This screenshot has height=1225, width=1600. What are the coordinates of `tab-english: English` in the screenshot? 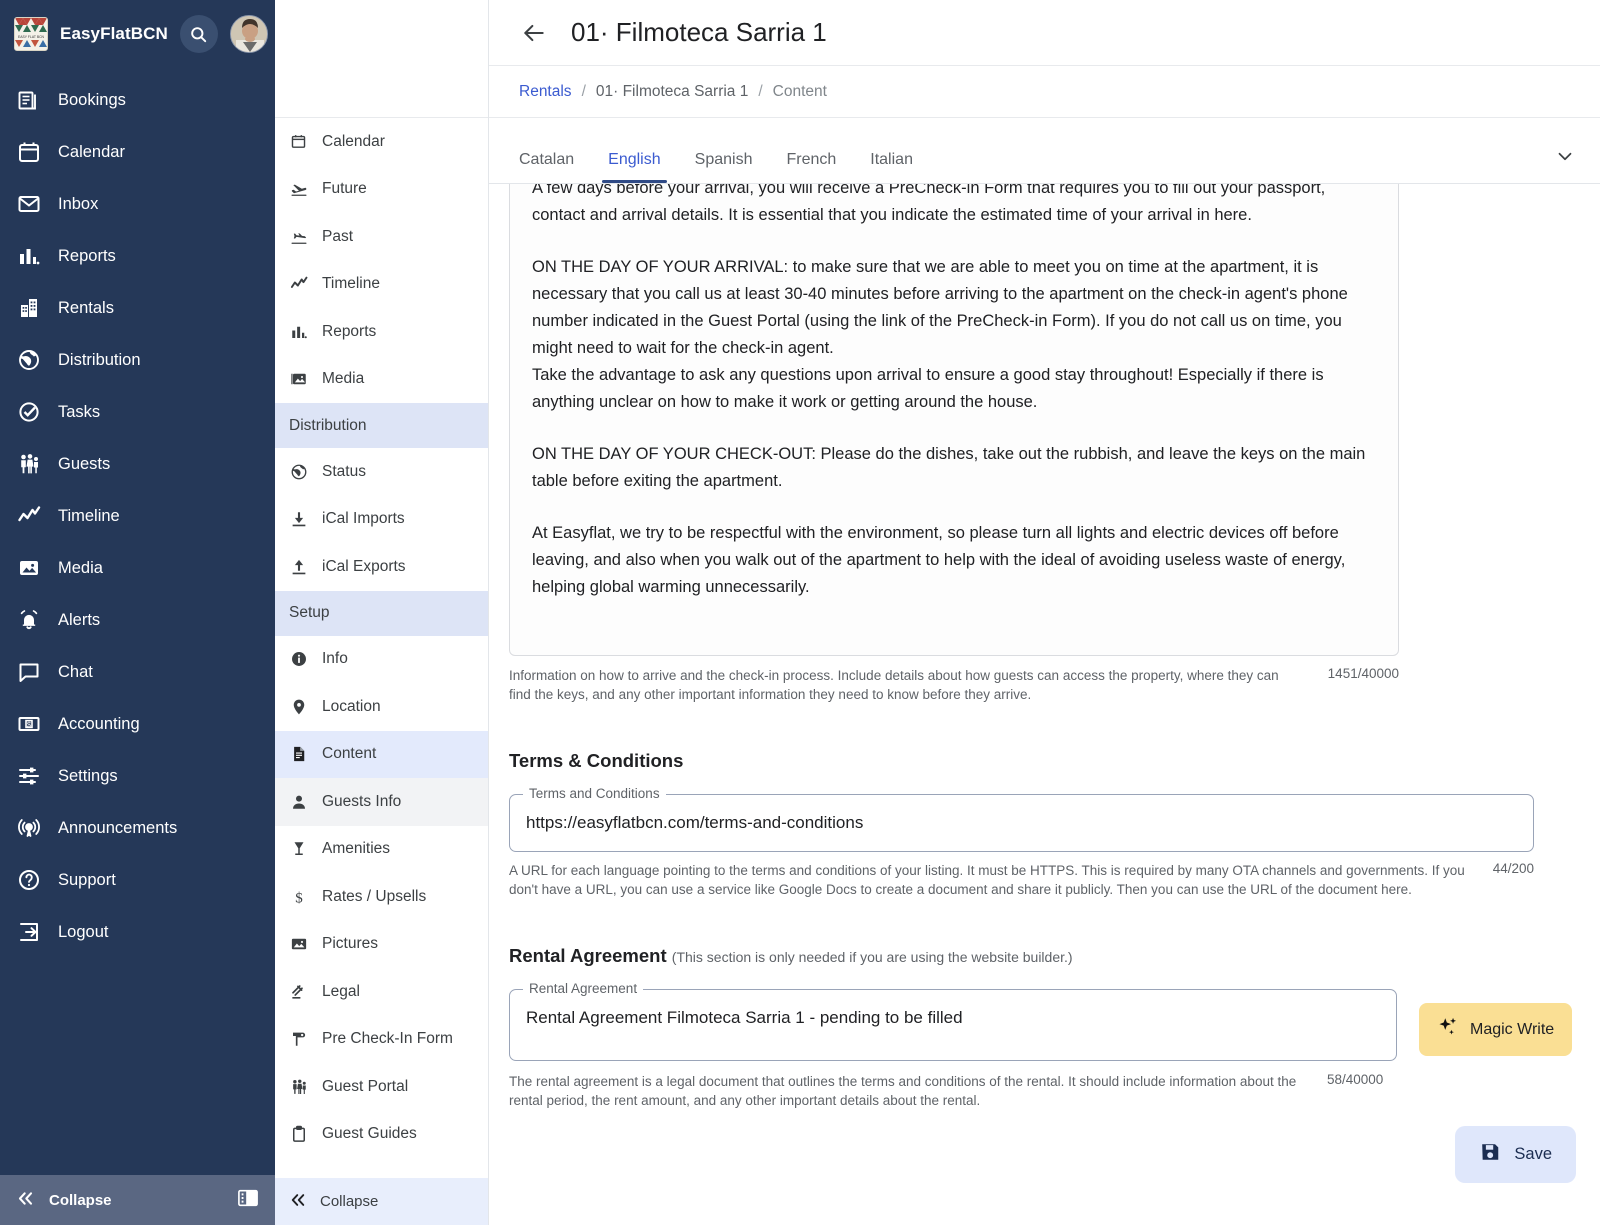 It's located at (634, 167).